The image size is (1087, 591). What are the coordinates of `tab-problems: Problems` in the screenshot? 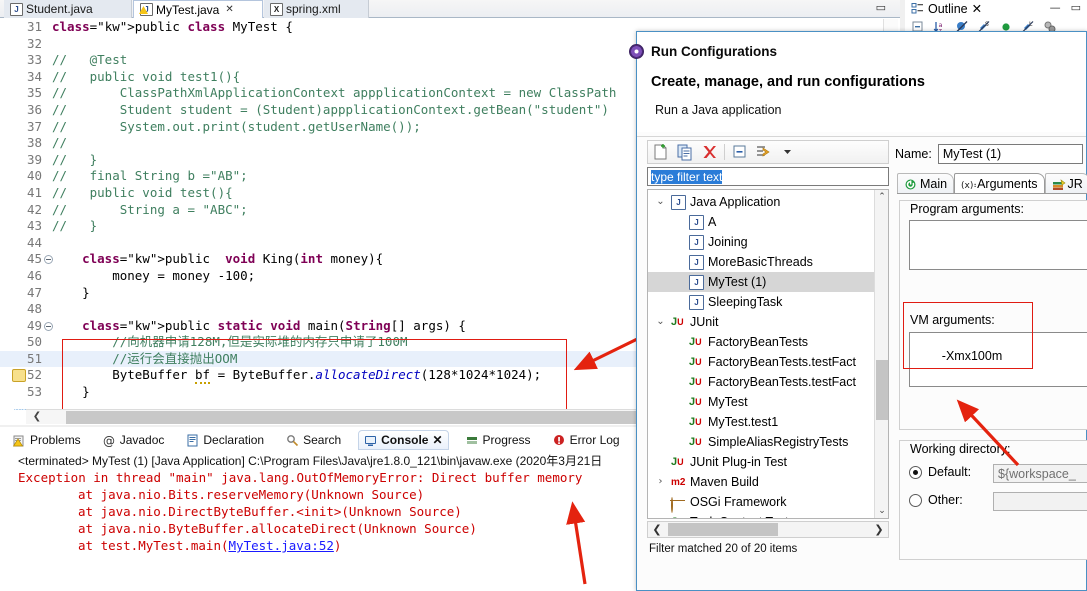 It's located at (47, 440).